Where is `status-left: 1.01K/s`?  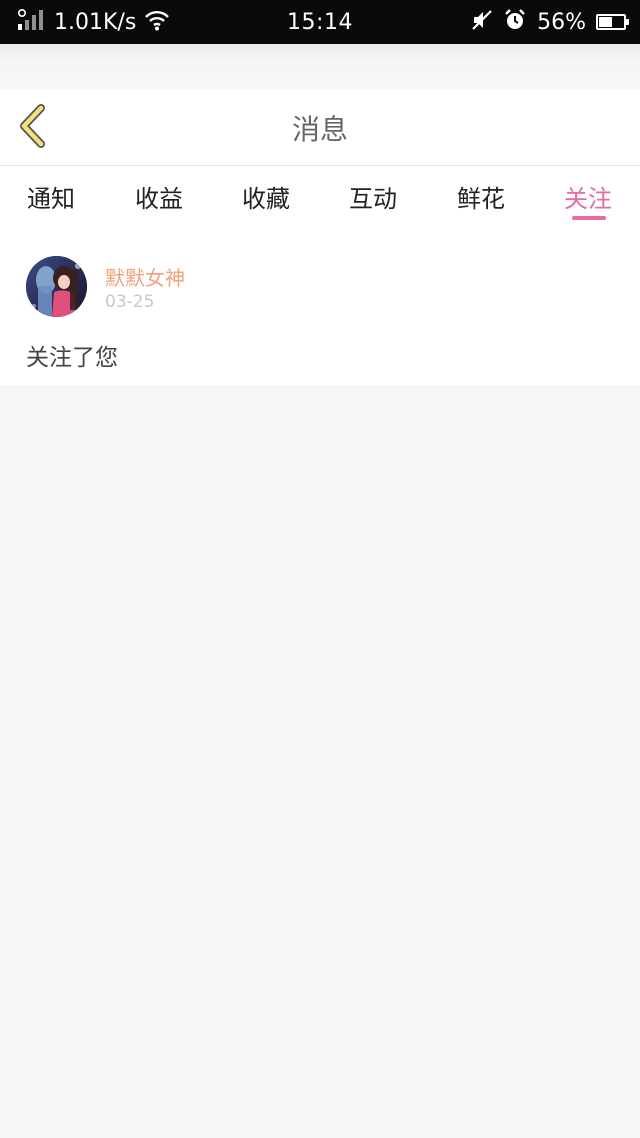 status-left: 1.01K/s is located at coordinates (93, 22).